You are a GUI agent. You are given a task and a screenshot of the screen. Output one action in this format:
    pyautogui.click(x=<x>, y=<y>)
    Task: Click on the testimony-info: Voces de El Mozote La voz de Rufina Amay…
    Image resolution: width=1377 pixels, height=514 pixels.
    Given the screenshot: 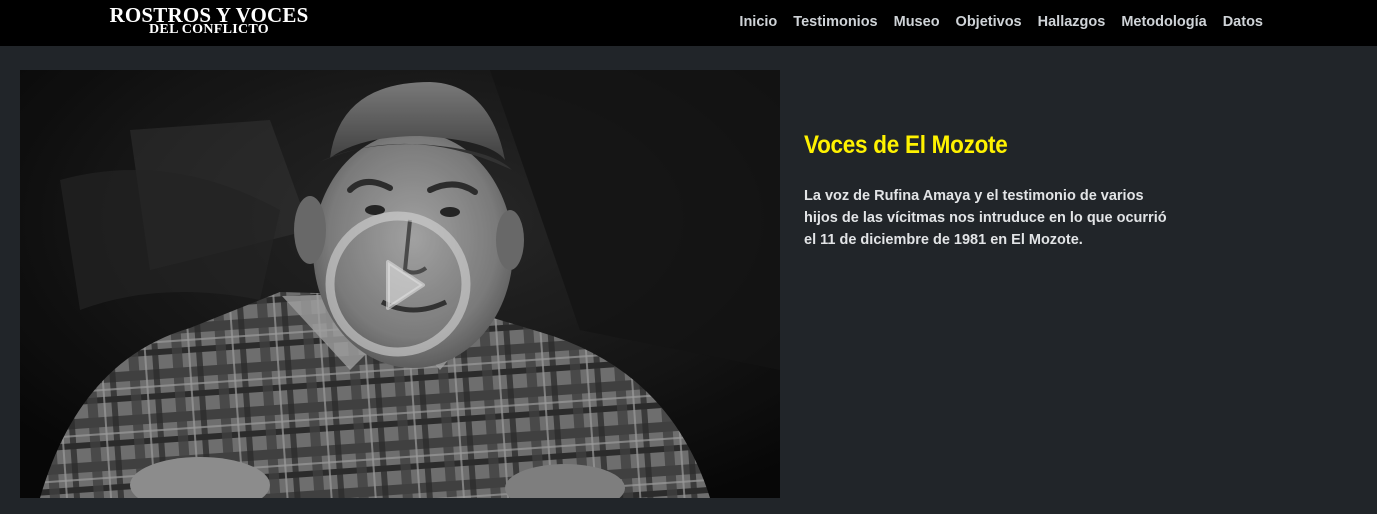 What is the action you would take?
    pyautogui.click(x=994, y=189)
    